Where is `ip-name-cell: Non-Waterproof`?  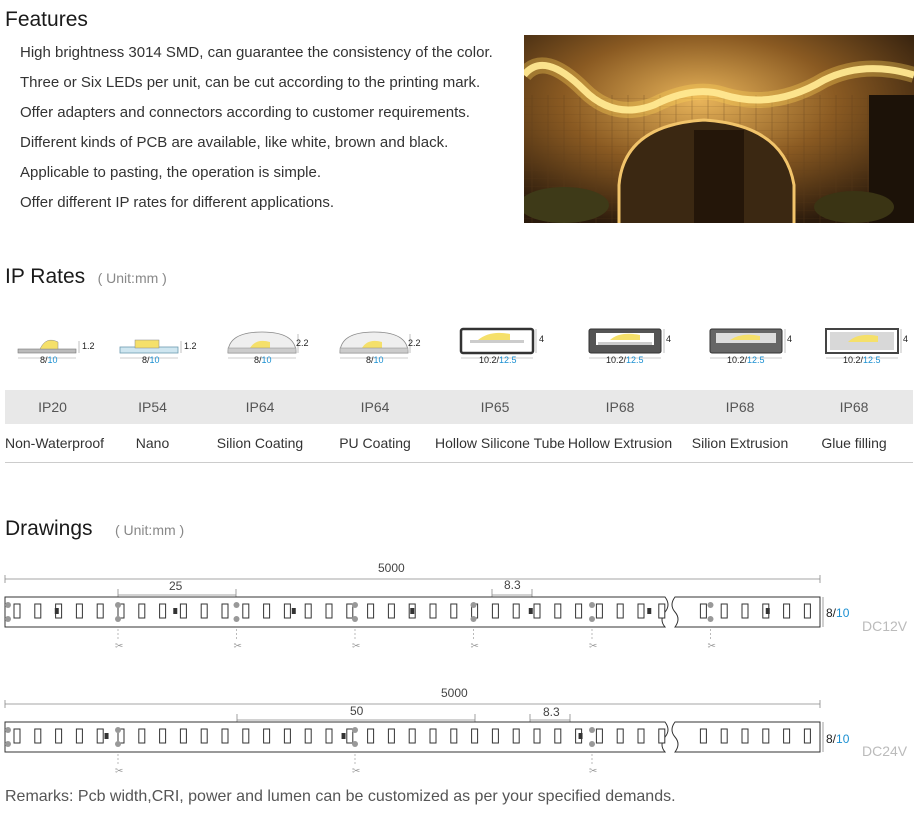 ip-name-cell: Non-Waterproof is located at coordinates (55, 443).